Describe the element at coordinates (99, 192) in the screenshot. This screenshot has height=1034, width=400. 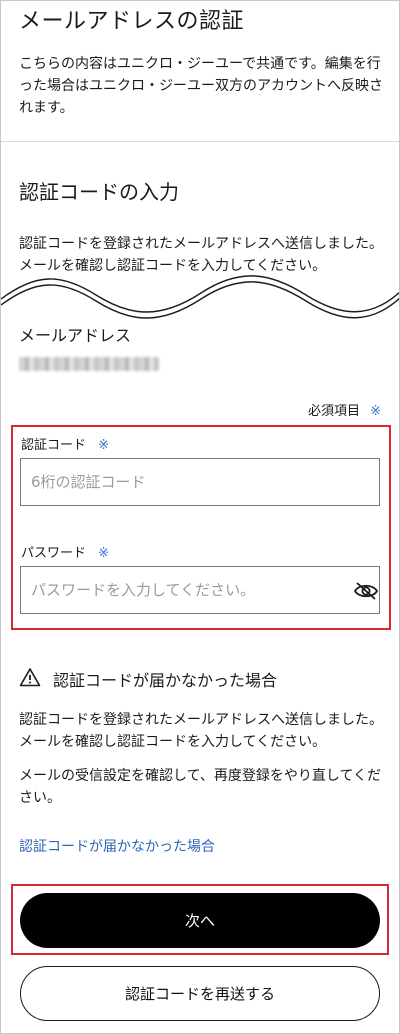
I see `section-title: 認証コードの入力` at that location.